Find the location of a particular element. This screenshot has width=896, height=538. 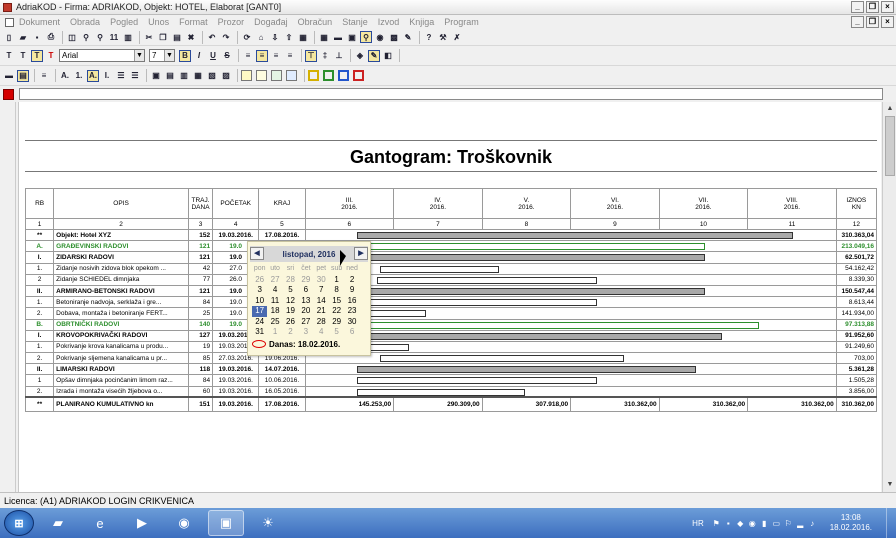

list-icon: ☰ is located at coordinates (121, 76).